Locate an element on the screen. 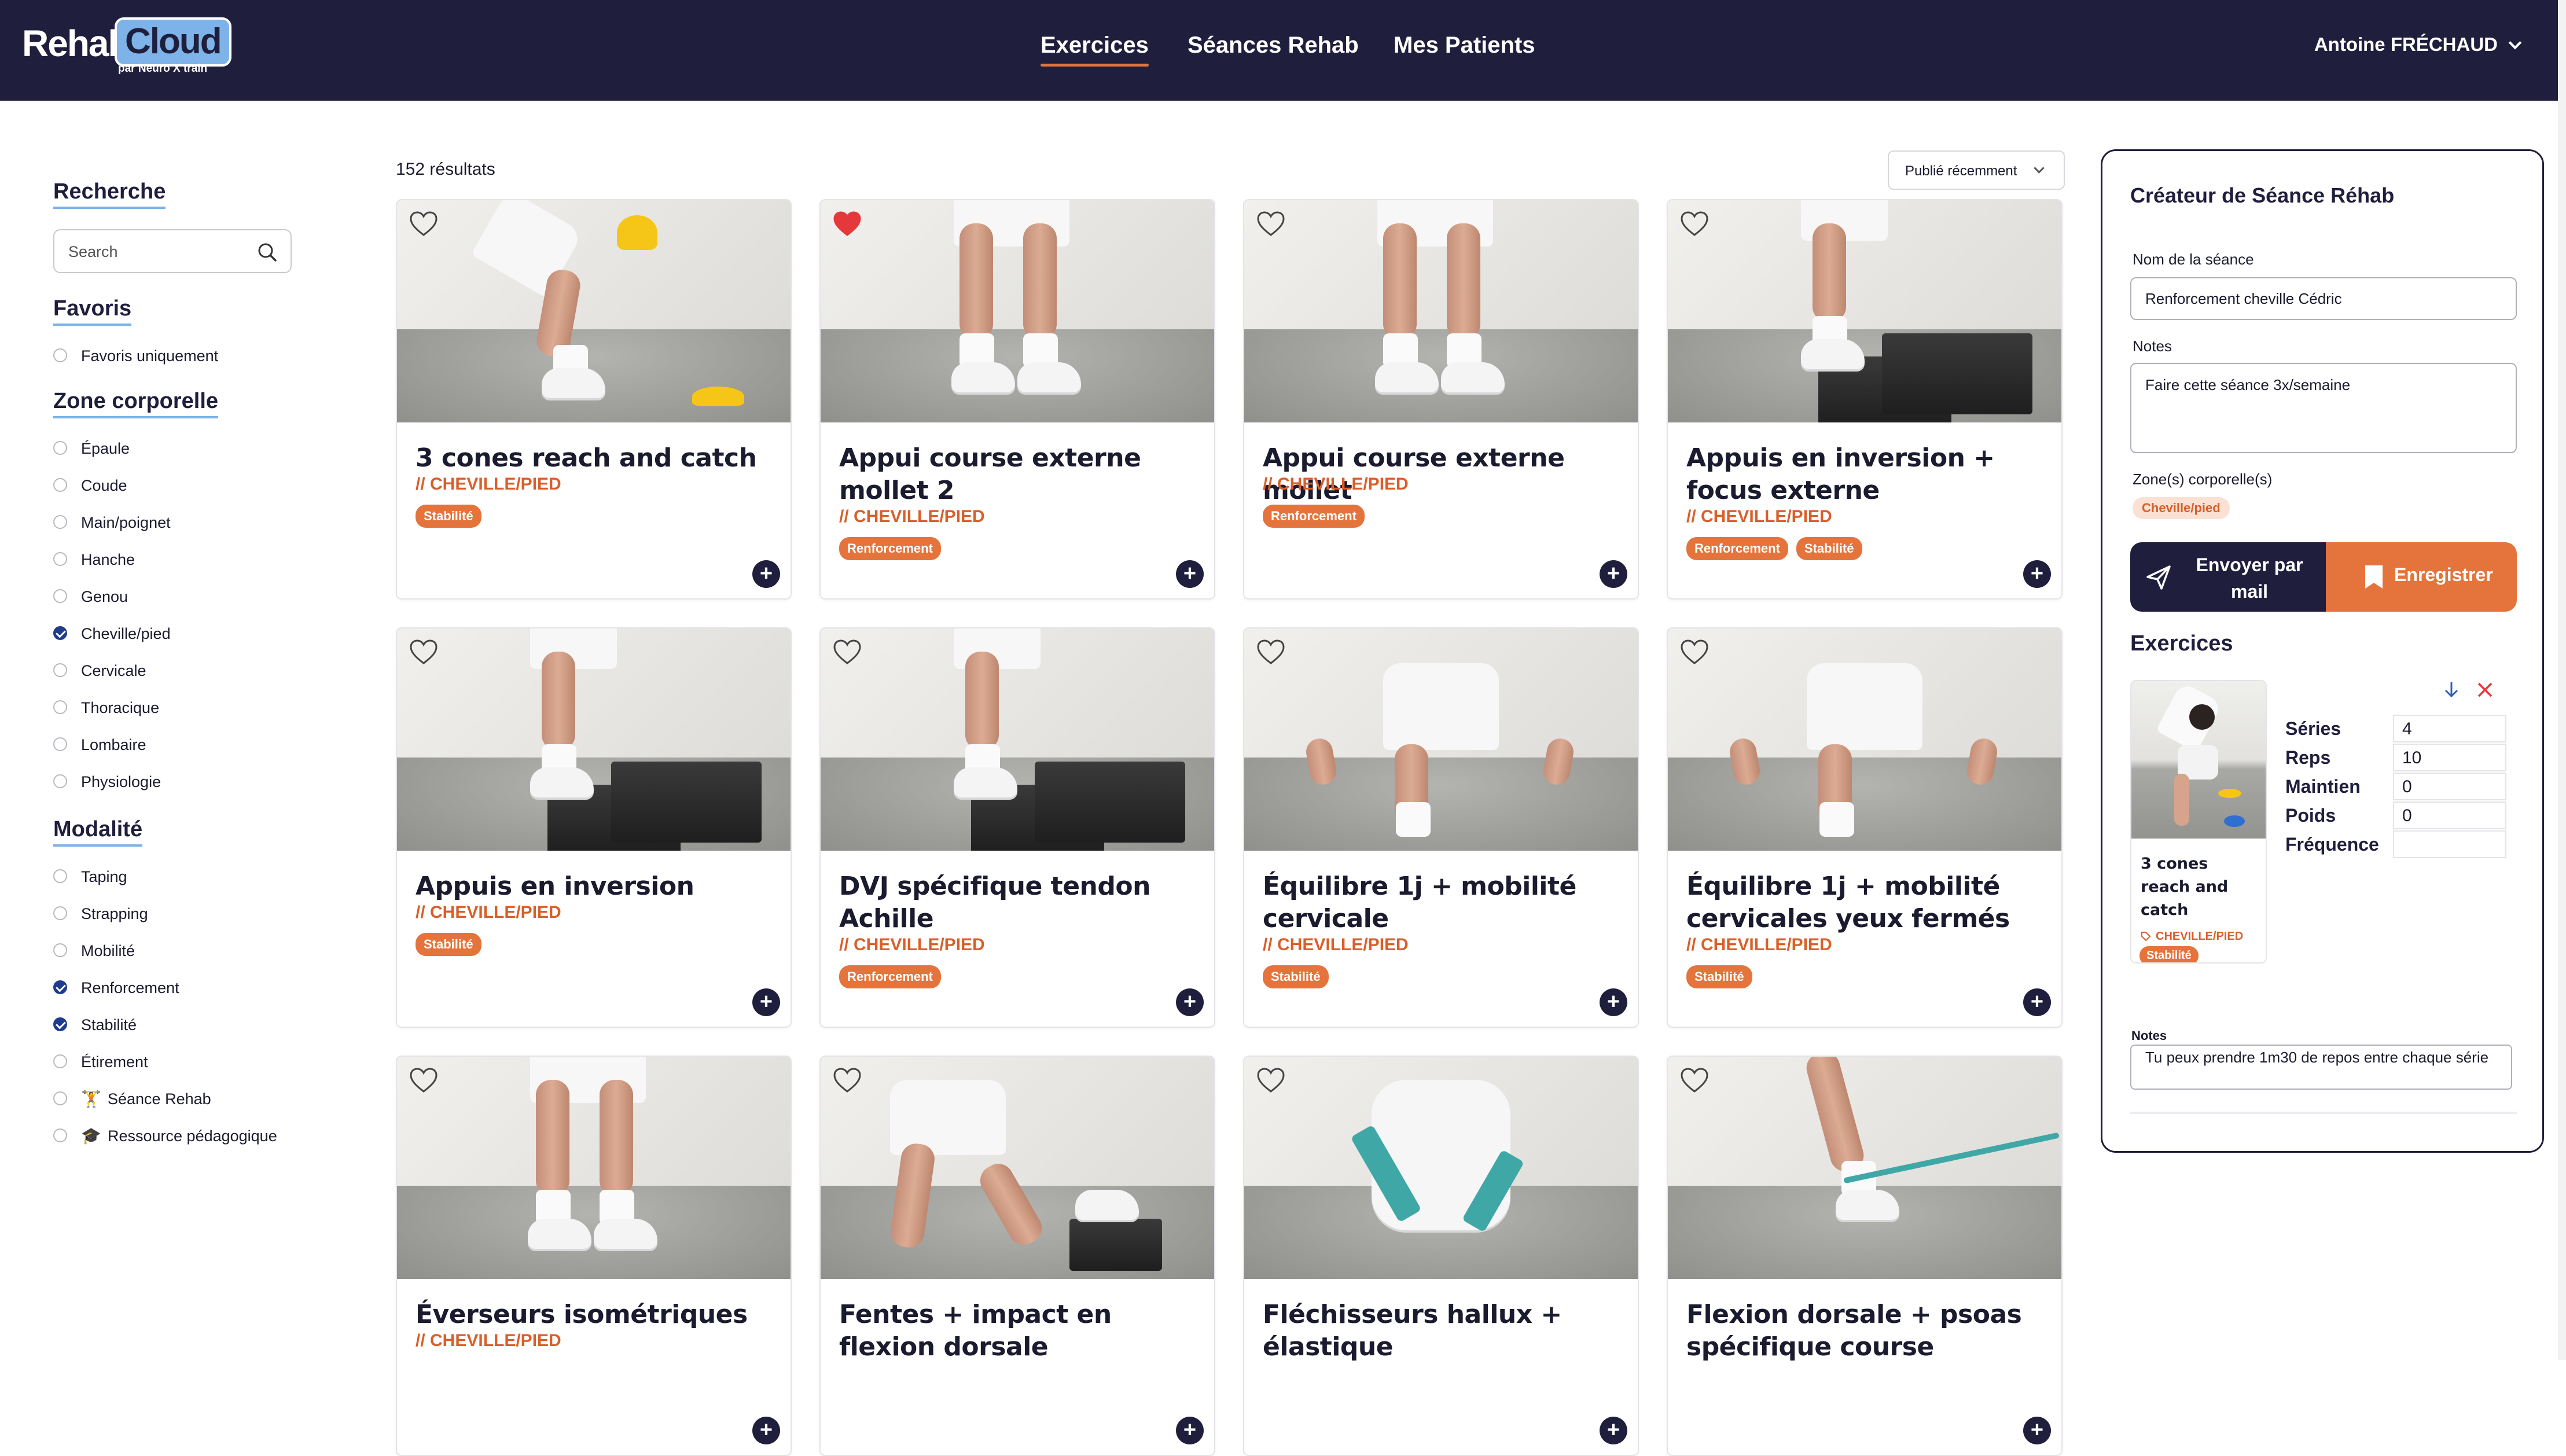 This screenshot has width=2566, height=1456. exercise-card: Fléchisseurs hallux + élastique + is located at coordinates (1441, 1256).